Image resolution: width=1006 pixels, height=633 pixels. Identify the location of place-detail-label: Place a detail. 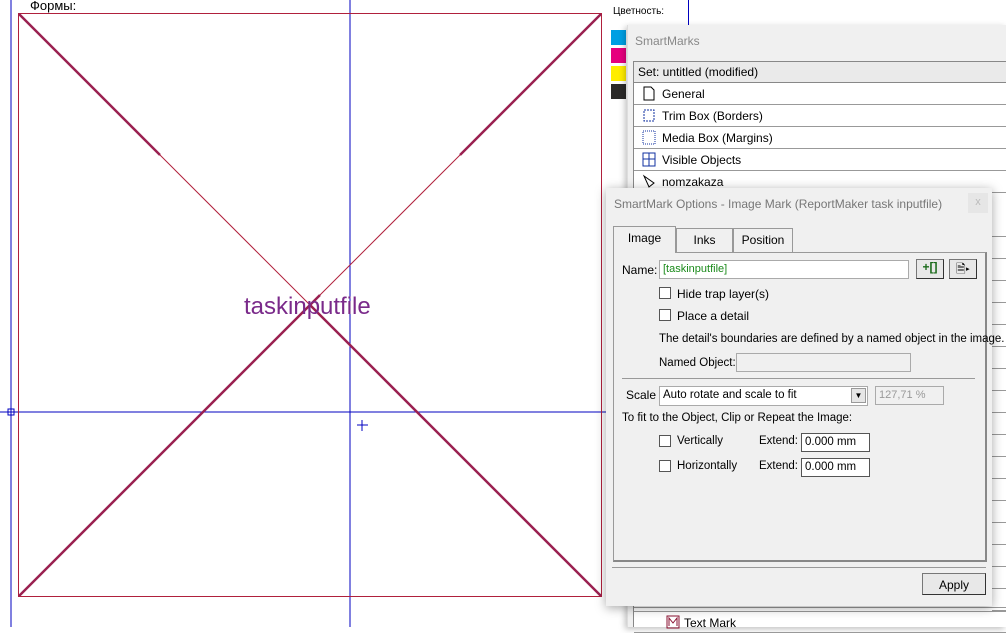
(713, 316).